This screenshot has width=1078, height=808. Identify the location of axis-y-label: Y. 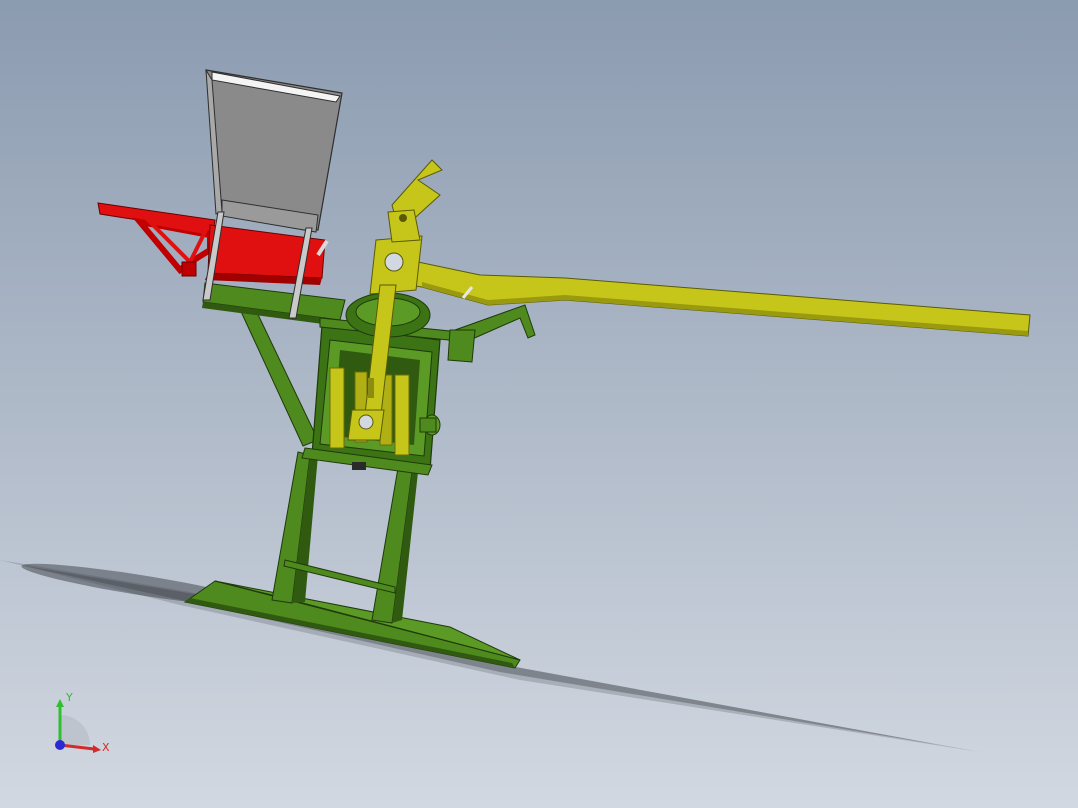
(69, 697).